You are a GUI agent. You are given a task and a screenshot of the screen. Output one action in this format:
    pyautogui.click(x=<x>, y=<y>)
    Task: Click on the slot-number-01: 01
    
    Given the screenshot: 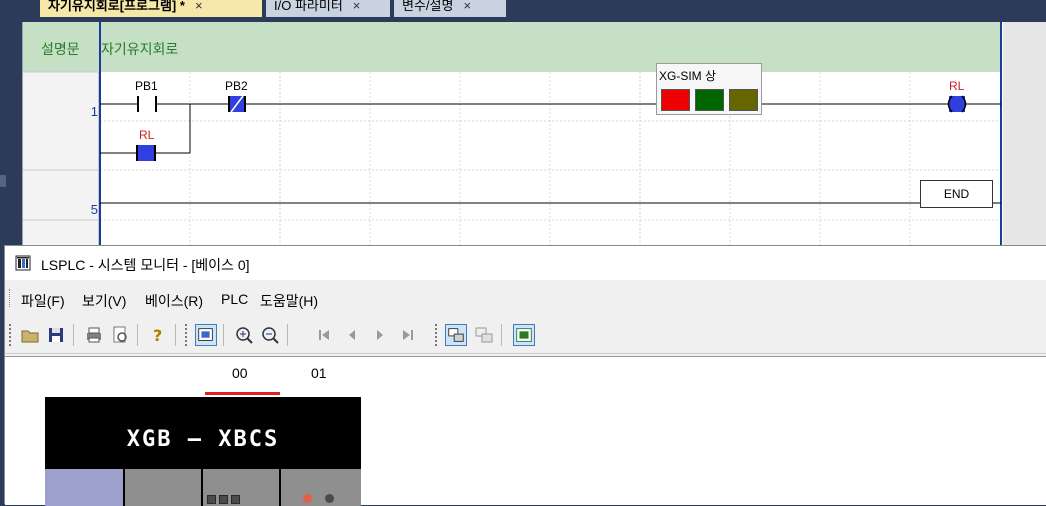 What is the action you would take?
    pyautogui.click(x=319, y=373)
    